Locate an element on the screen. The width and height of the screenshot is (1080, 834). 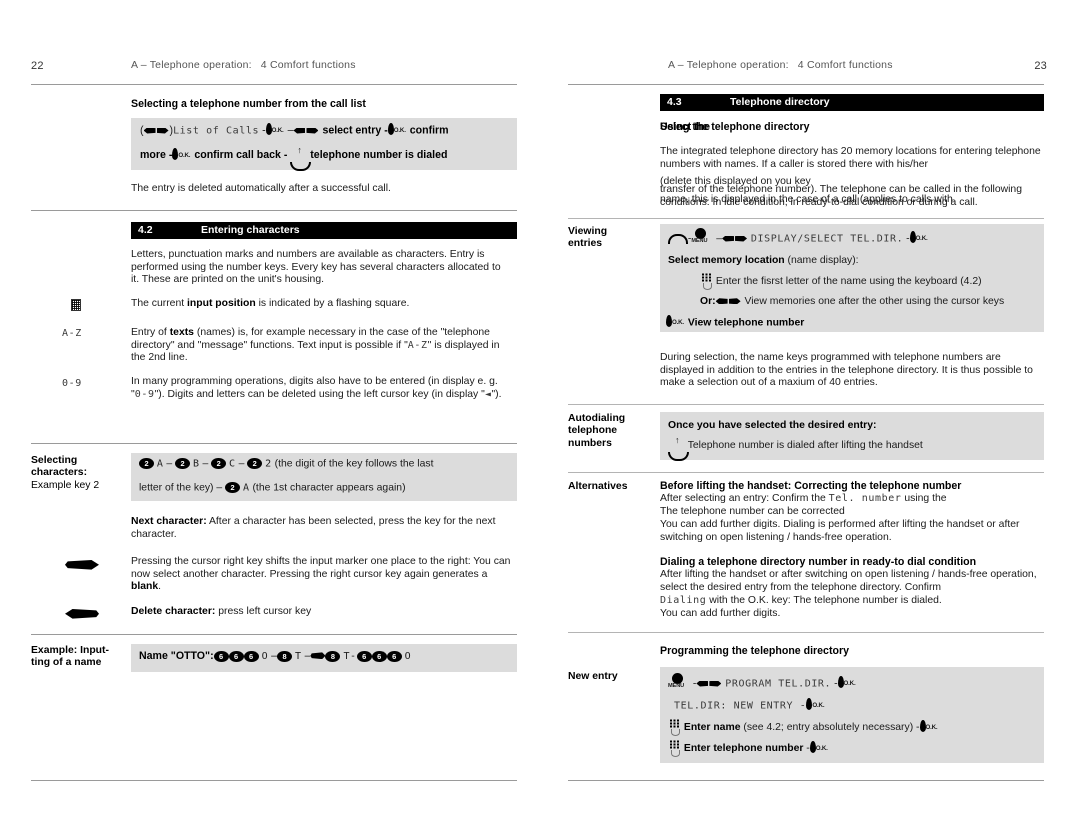
texts-lcd: A-Z is located at coordinates (417, 345).